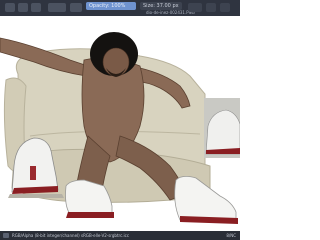 The image size is (320, 240). What do you see at coordinates (76, 7) in the screenshot?
I see `reset-icon` at bounding box center [76, 7].